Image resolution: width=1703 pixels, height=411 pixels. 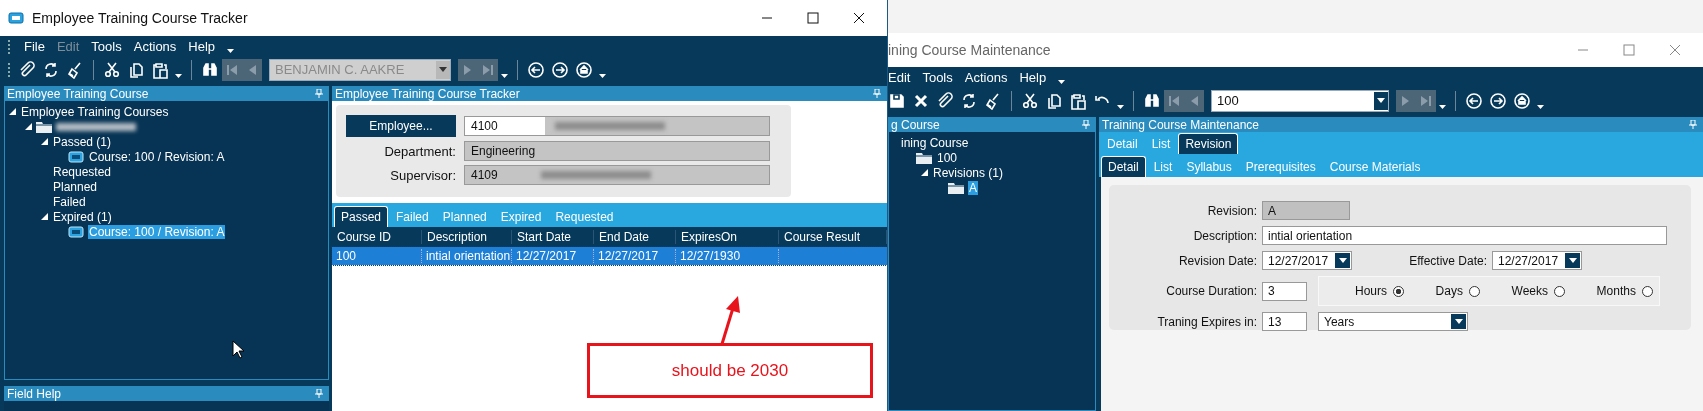 I want to click on skip-end-icon, so click(x=1426, y=100).